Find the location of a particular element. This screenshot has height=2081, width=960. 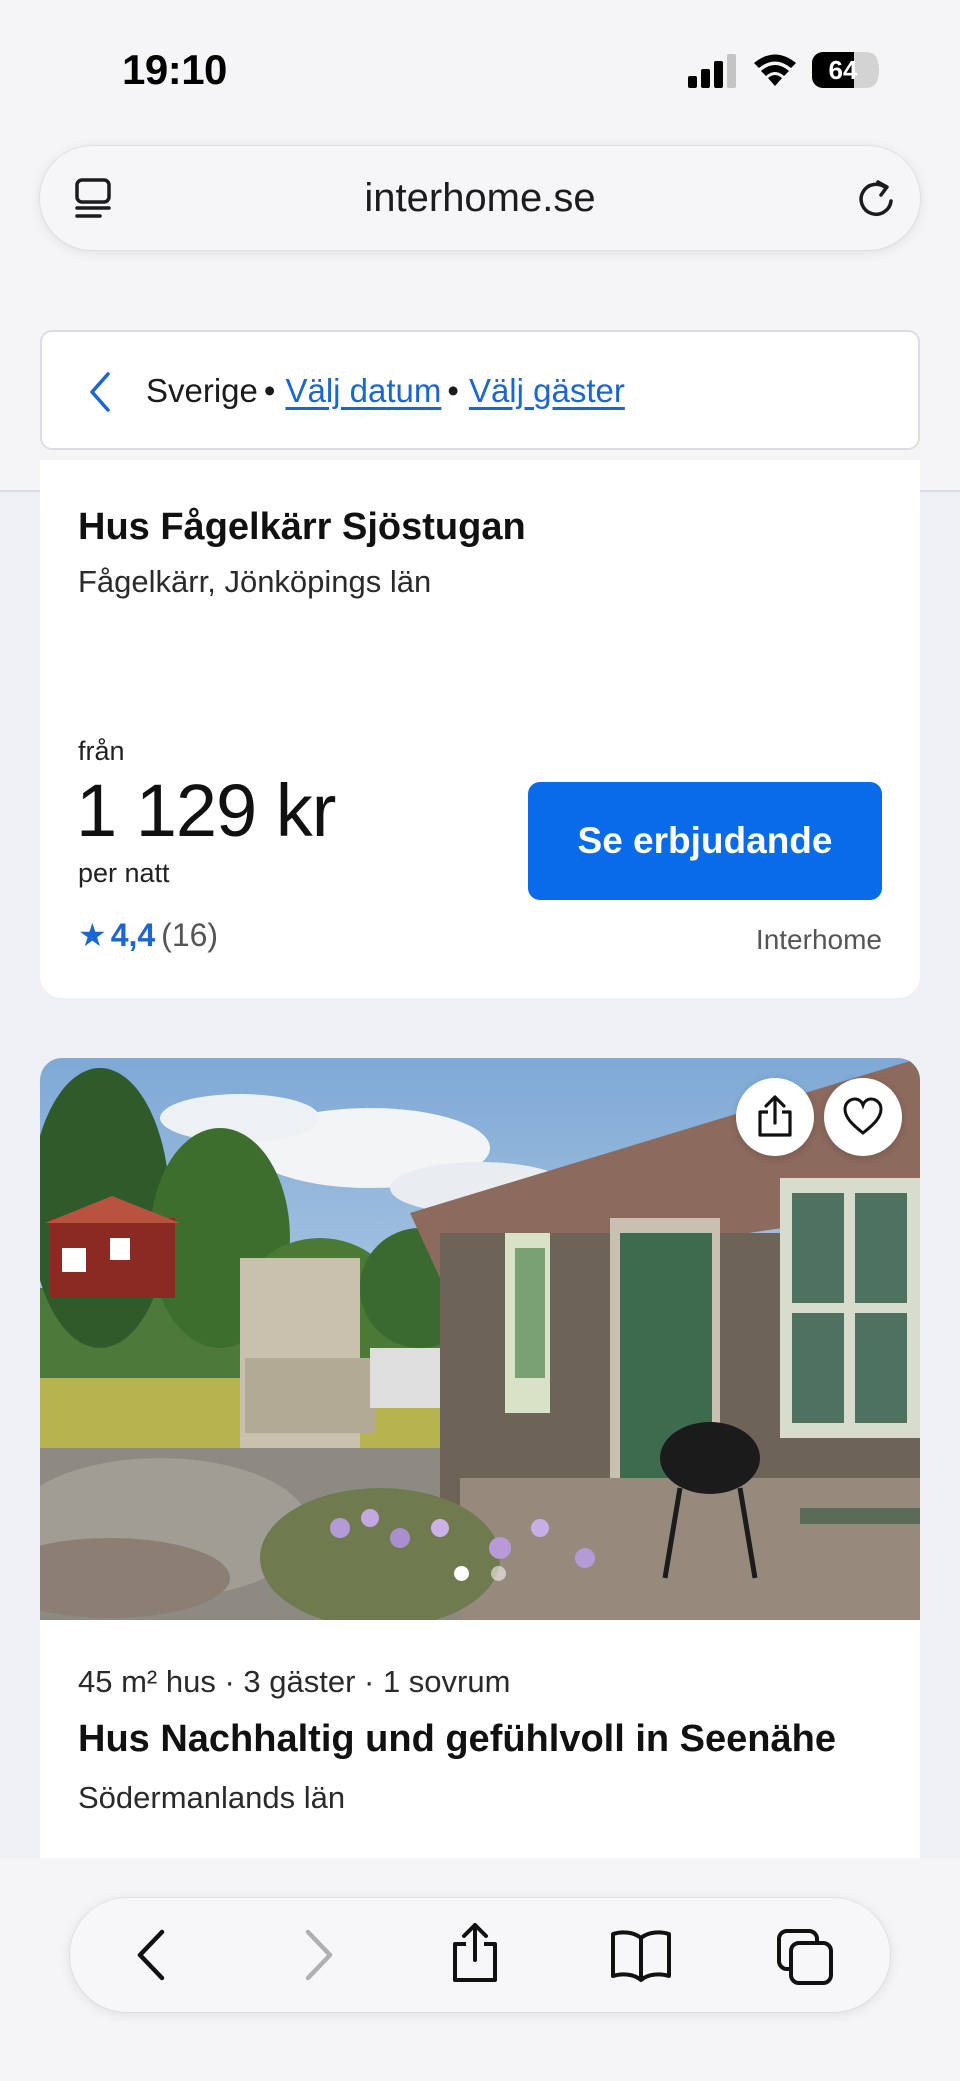

pagination-dot is located at coordinates (498, 1573).